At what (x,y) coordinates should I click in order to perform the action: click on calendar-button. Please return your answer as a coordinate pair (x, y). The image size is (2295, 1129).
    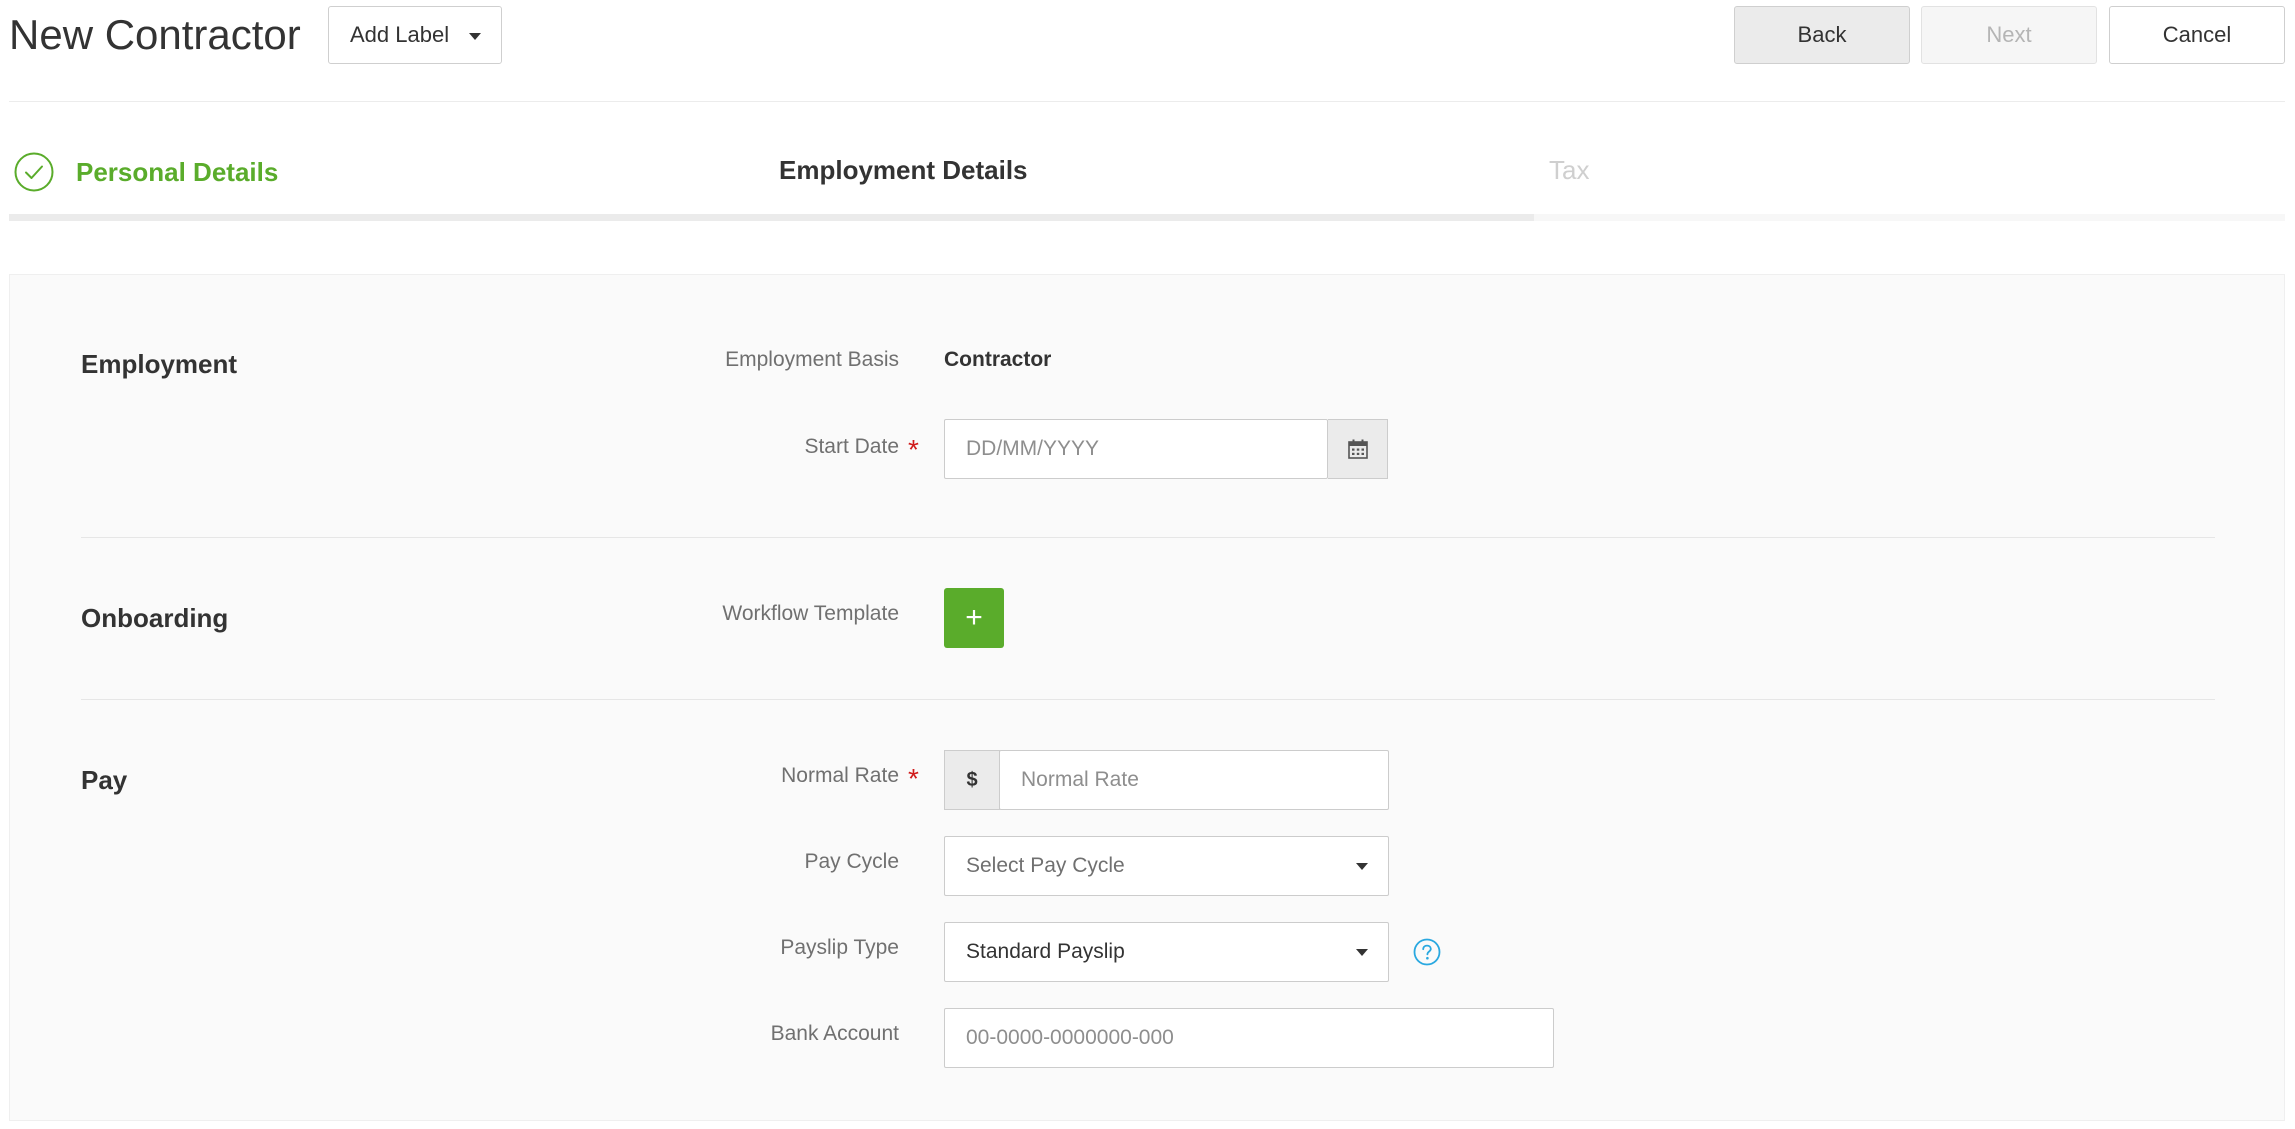
    Looking at the image, I should click on (1358, 449).